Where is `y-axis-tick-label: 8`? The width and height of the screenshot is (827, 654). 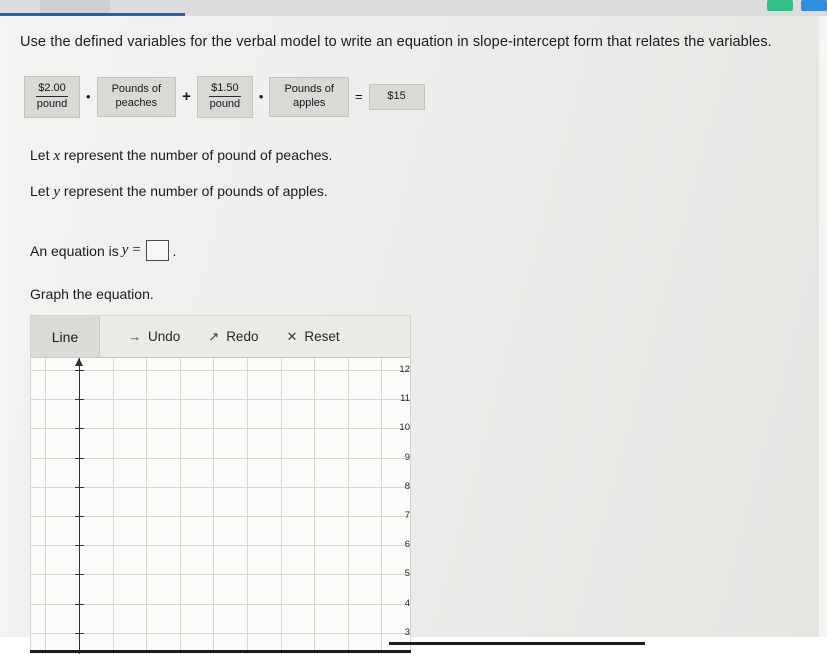 y-axis-tick-label: 8 is located at coordinates (407, 486).